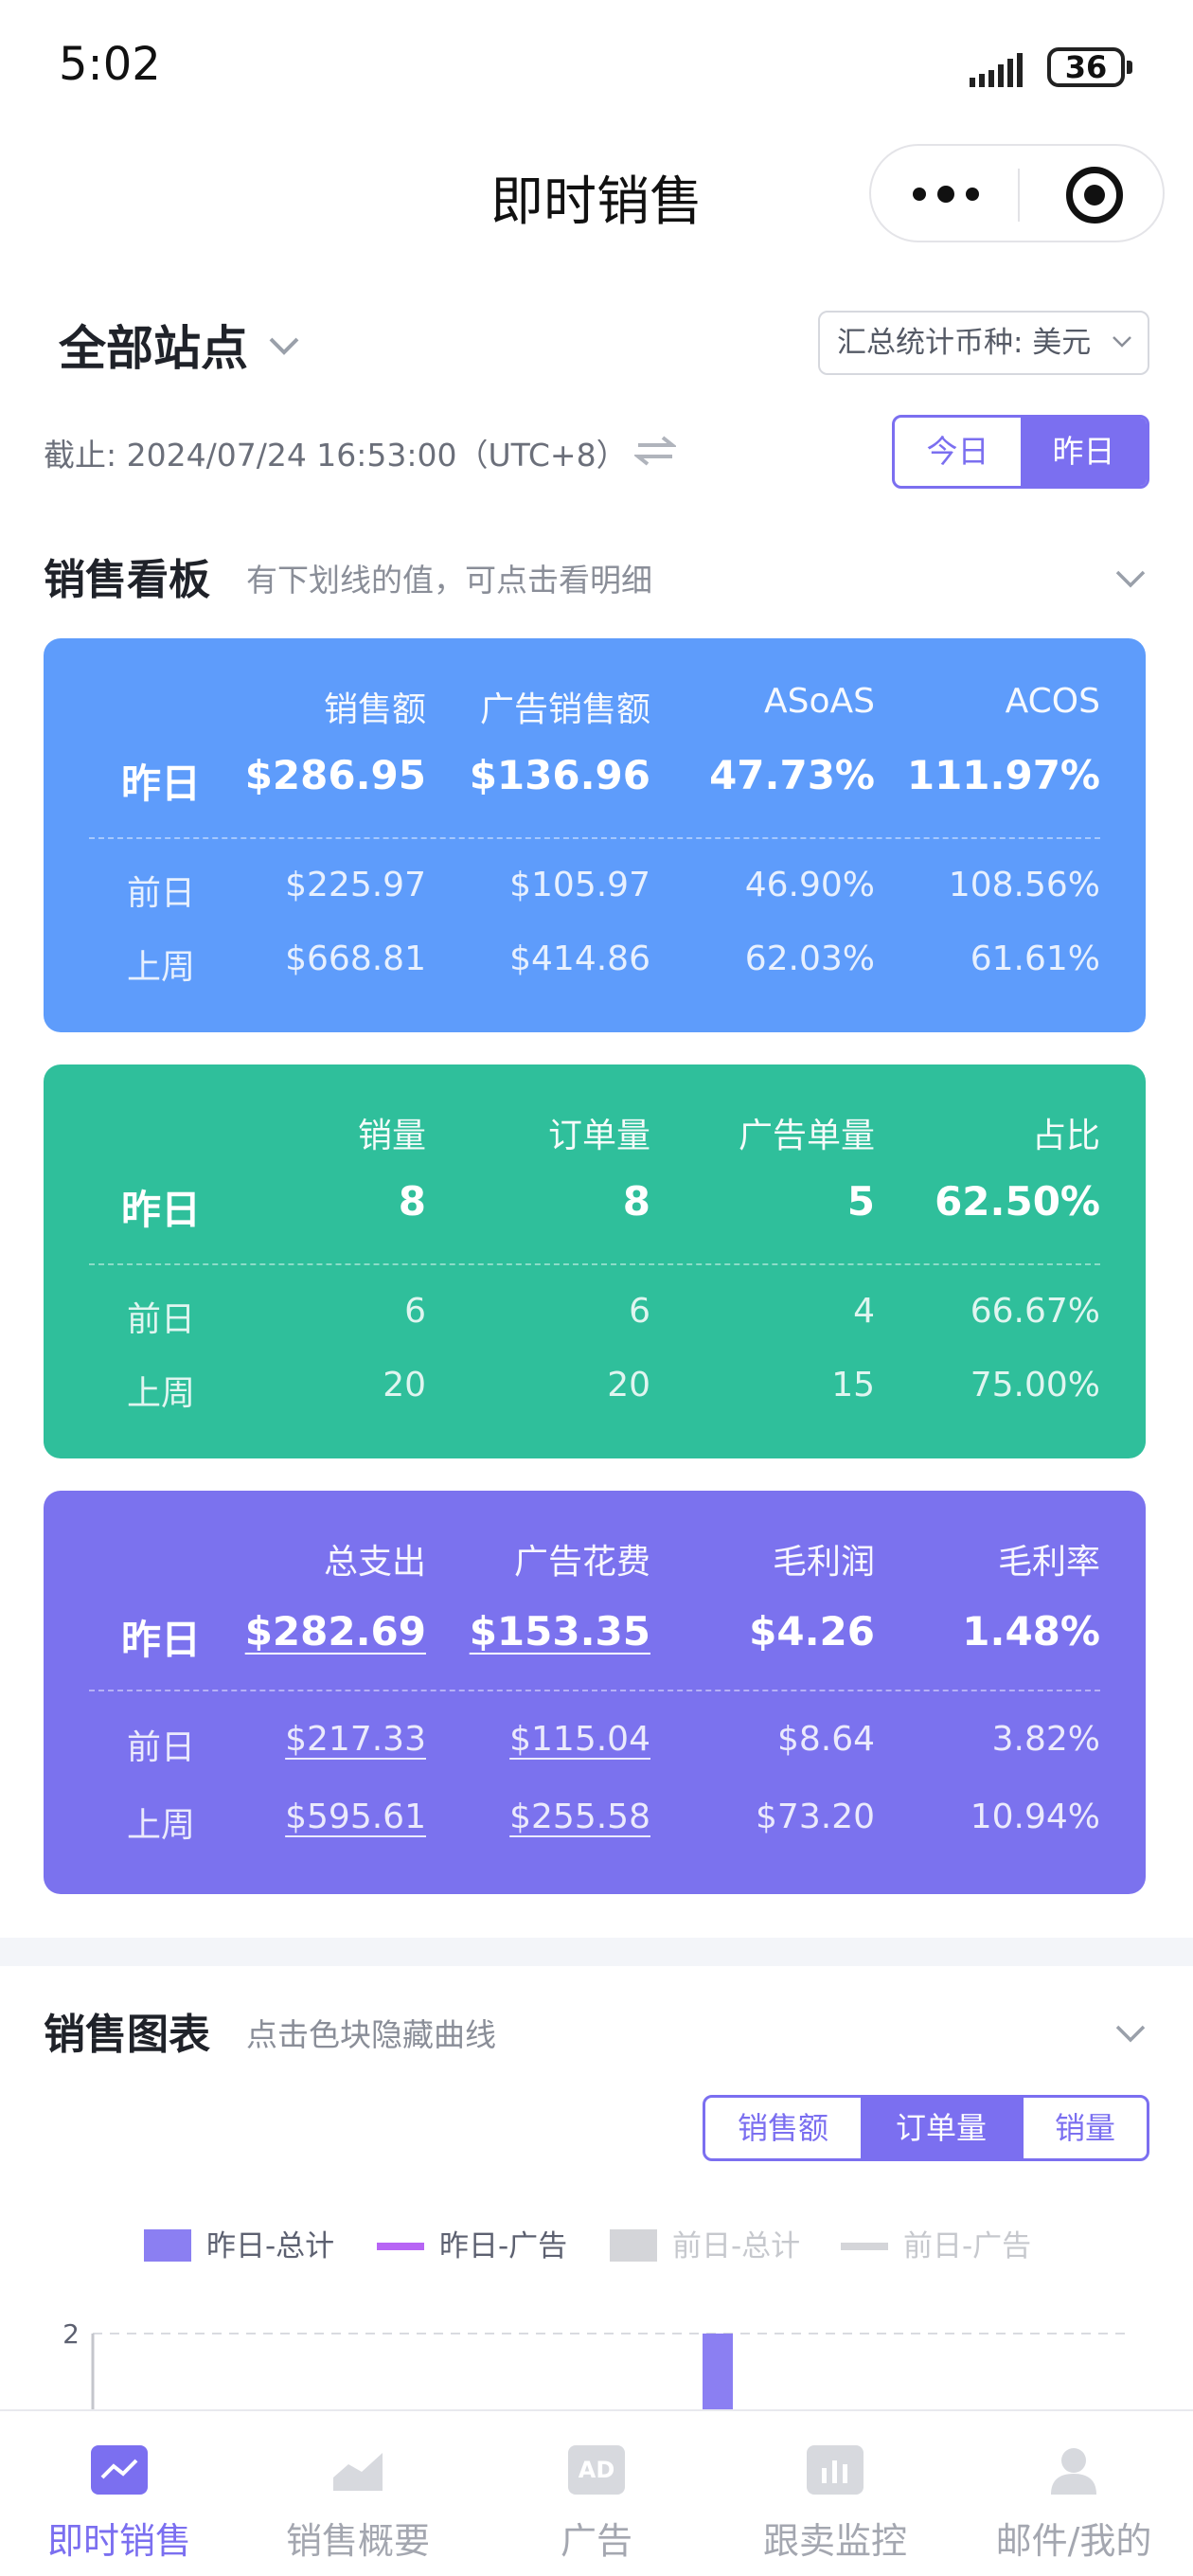 The image size is (1193, 2576). Describe the element at coordinates (783, 2128) in the screenshot. I see `tab-sales-amount: 销售额` at that location.